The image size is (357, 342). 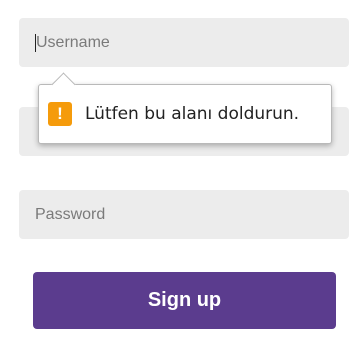 I want to click on password-placeholder: Password, so click(x=70, y=214).